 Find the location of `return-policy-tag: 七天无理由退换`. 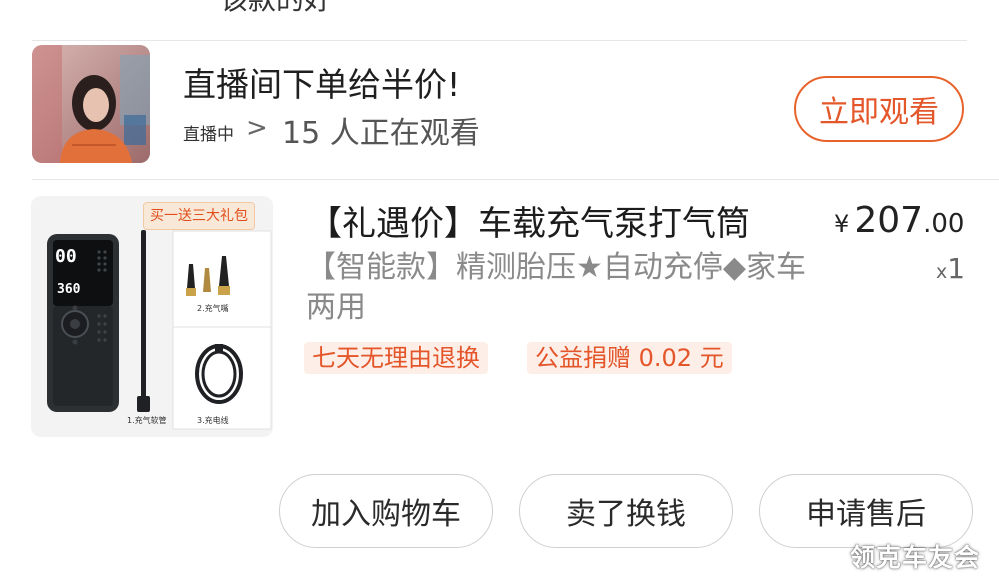

return-policy-tag: 七天无理由退换 is located at coordinates (396, 358).